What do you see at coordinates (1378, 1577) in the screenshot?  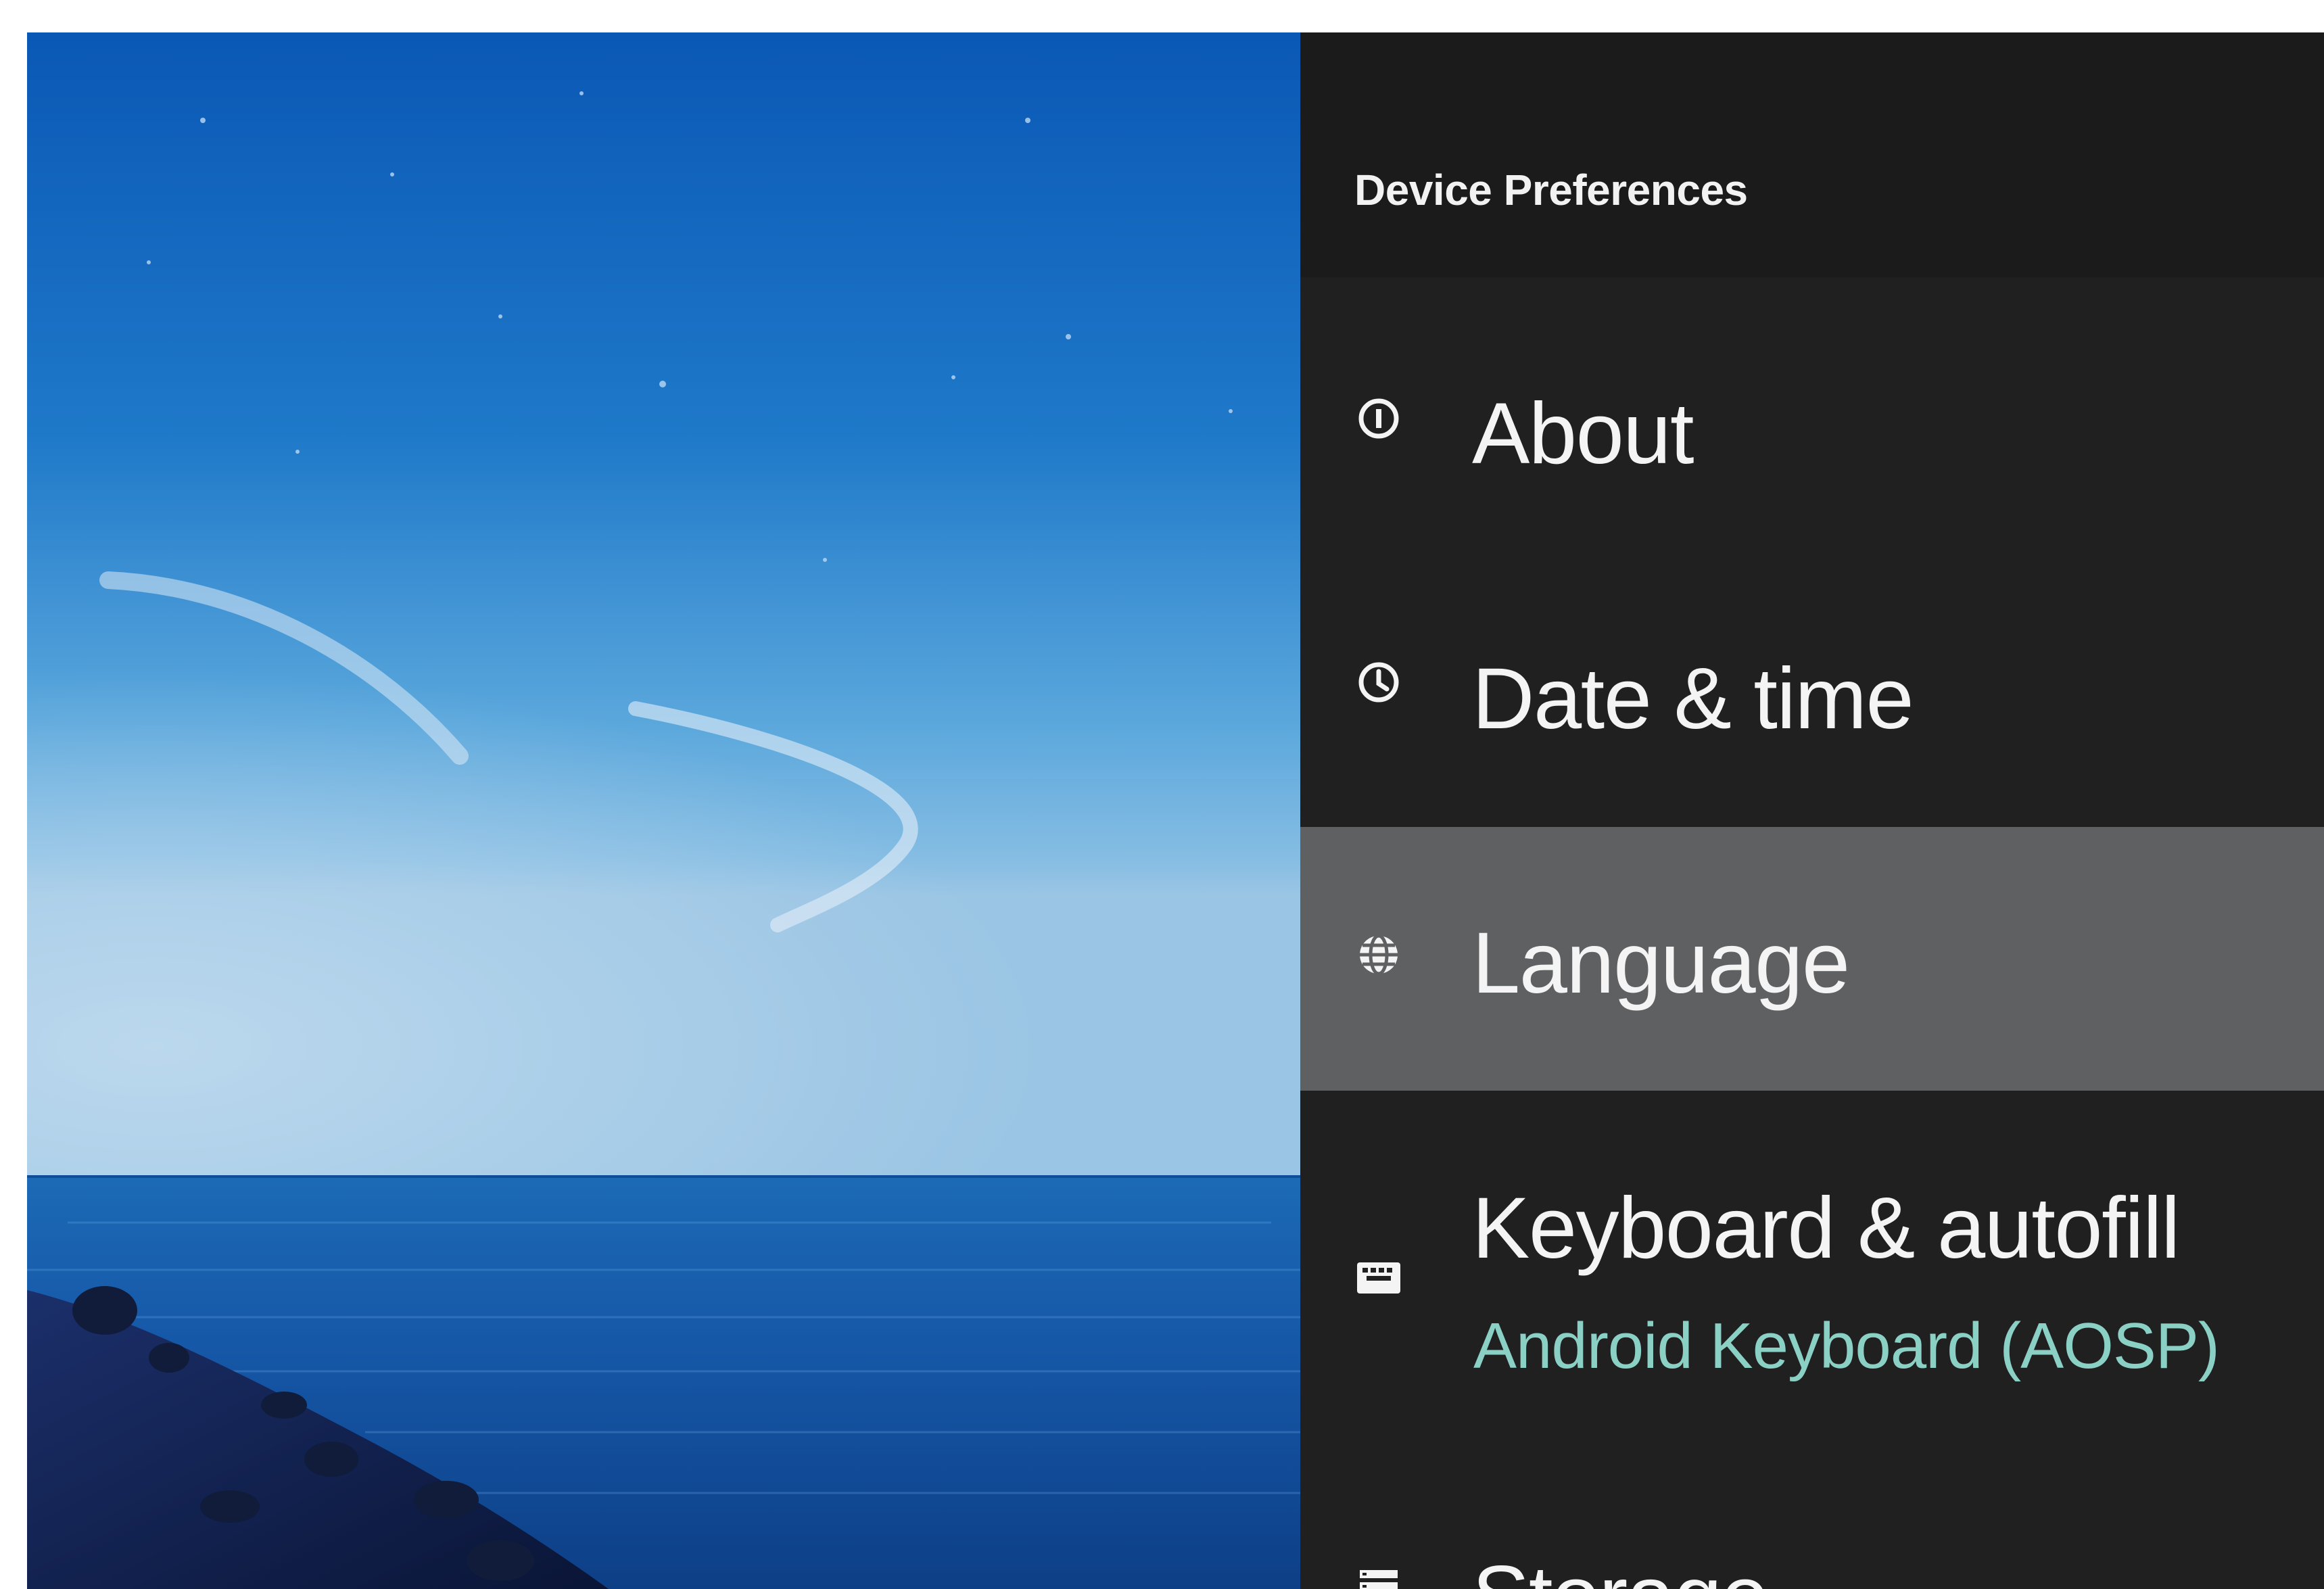 I see `storage-icon` at bounding box center [1378, 1577].